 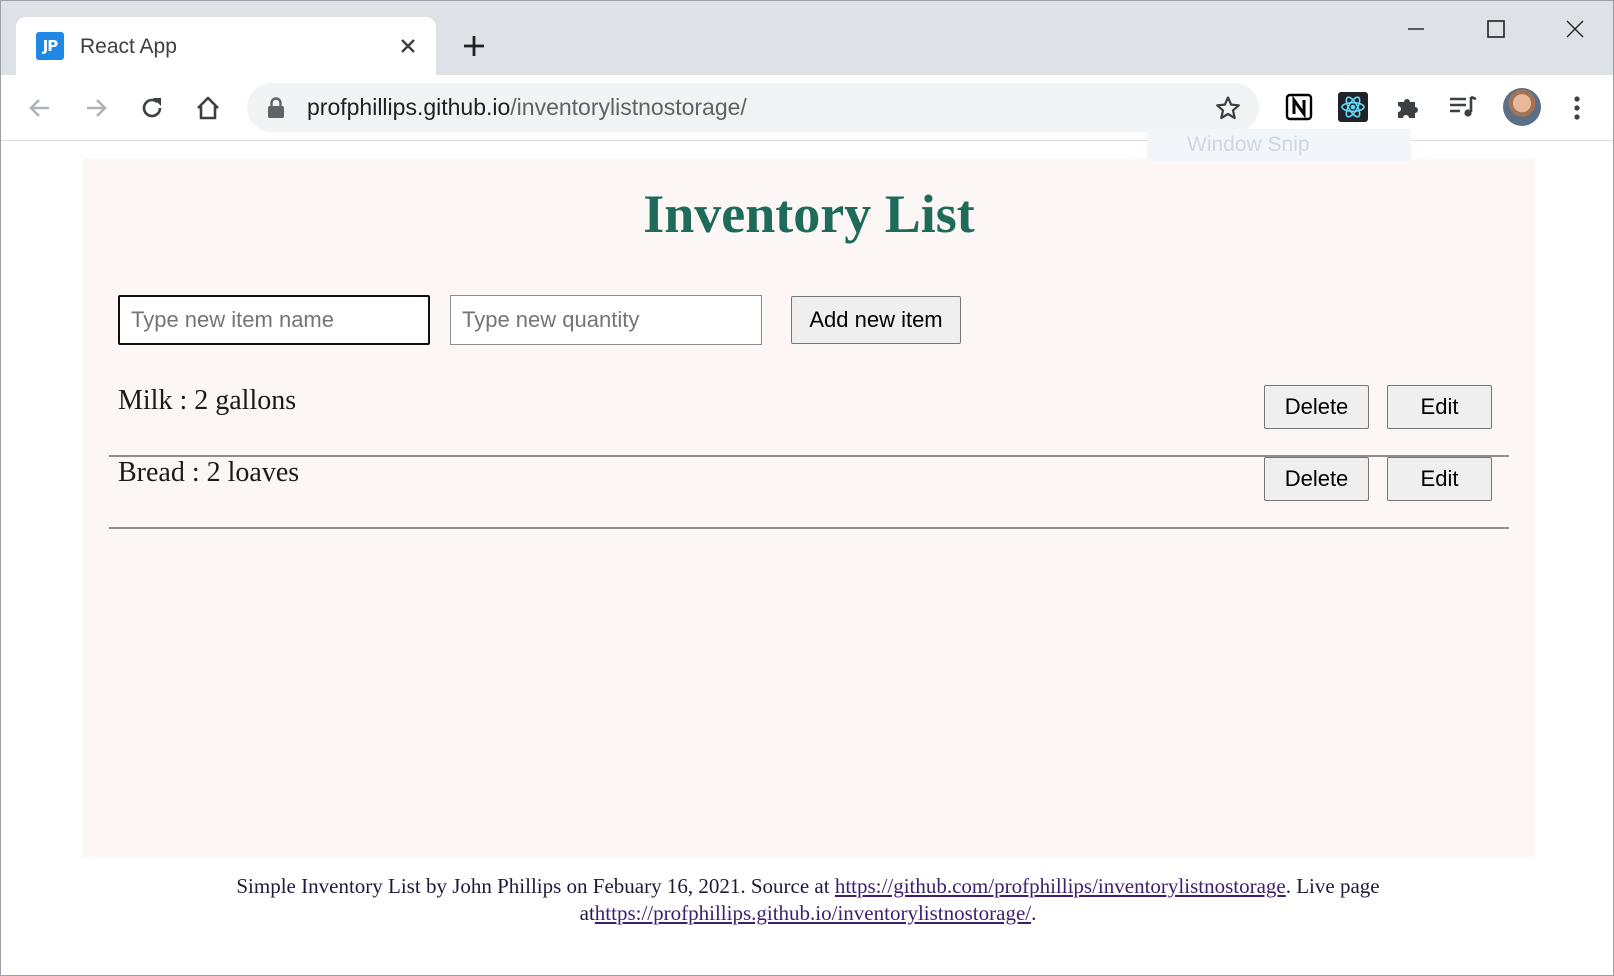 I want to click on page-title: Inventory List, so click(x=809, y=214).